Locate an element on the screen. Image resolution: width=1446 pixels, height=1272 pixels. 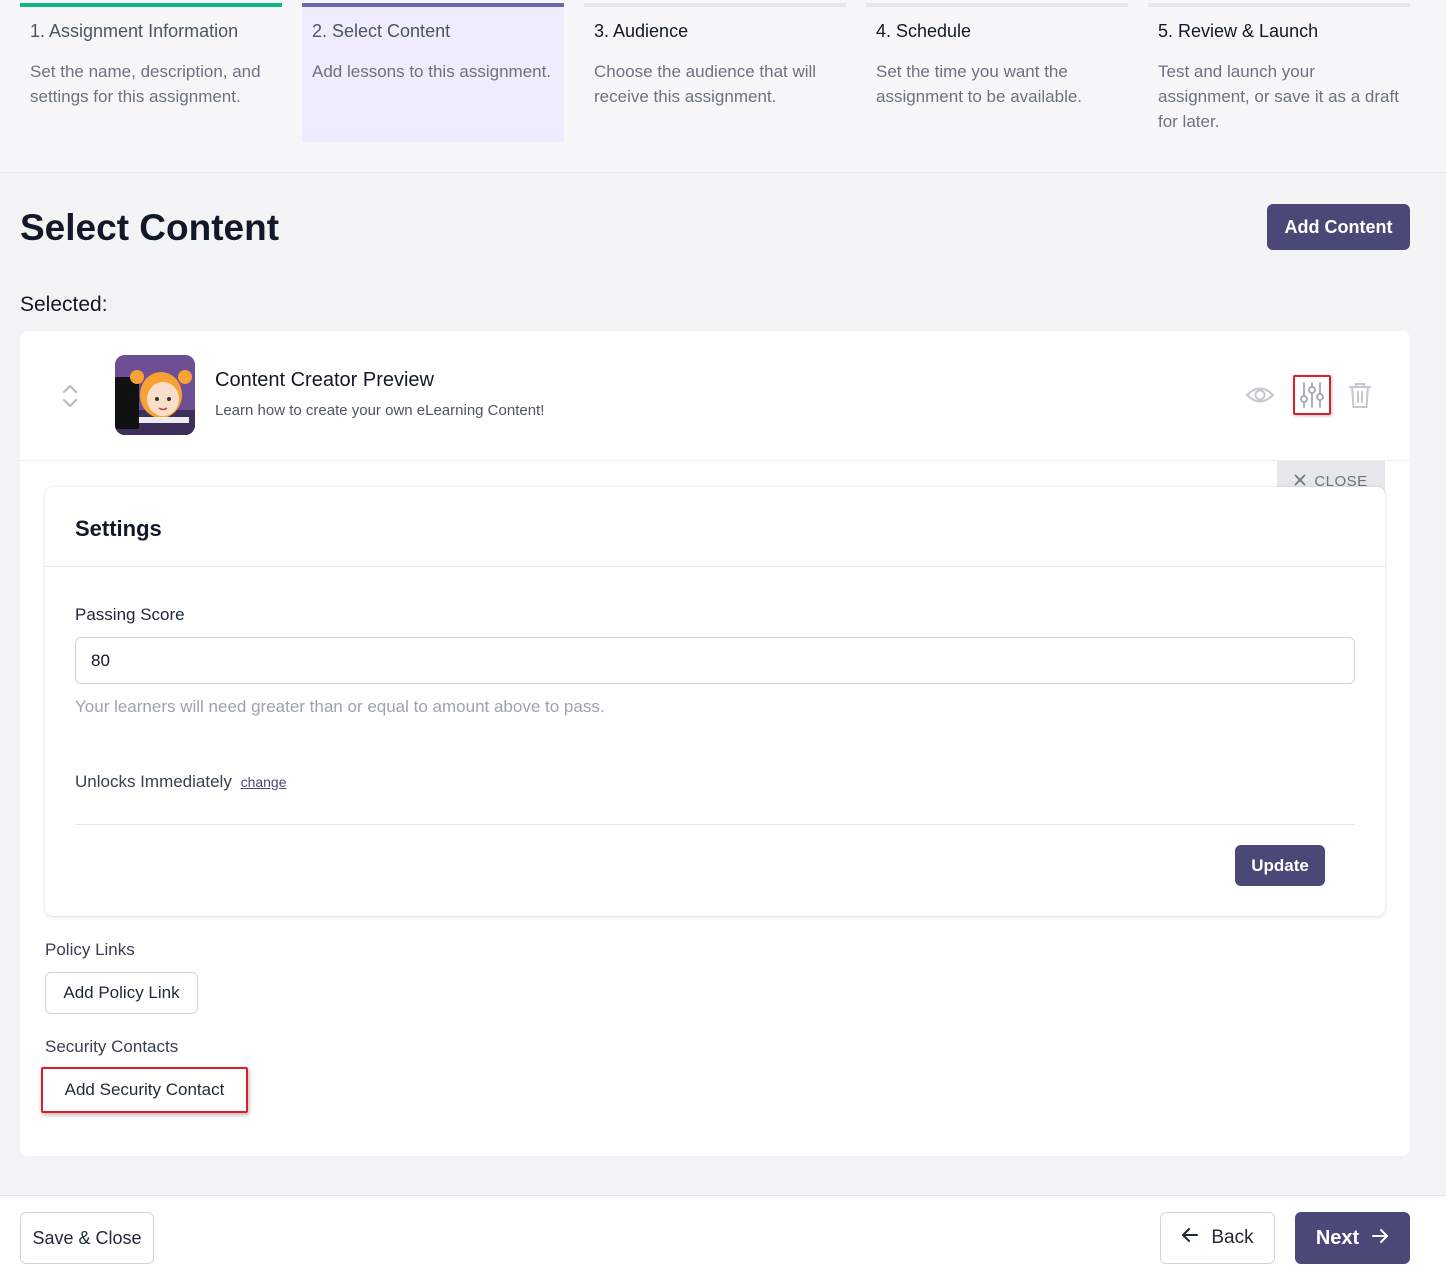
change-unlock-link: change is located at coordinates (264, 782).